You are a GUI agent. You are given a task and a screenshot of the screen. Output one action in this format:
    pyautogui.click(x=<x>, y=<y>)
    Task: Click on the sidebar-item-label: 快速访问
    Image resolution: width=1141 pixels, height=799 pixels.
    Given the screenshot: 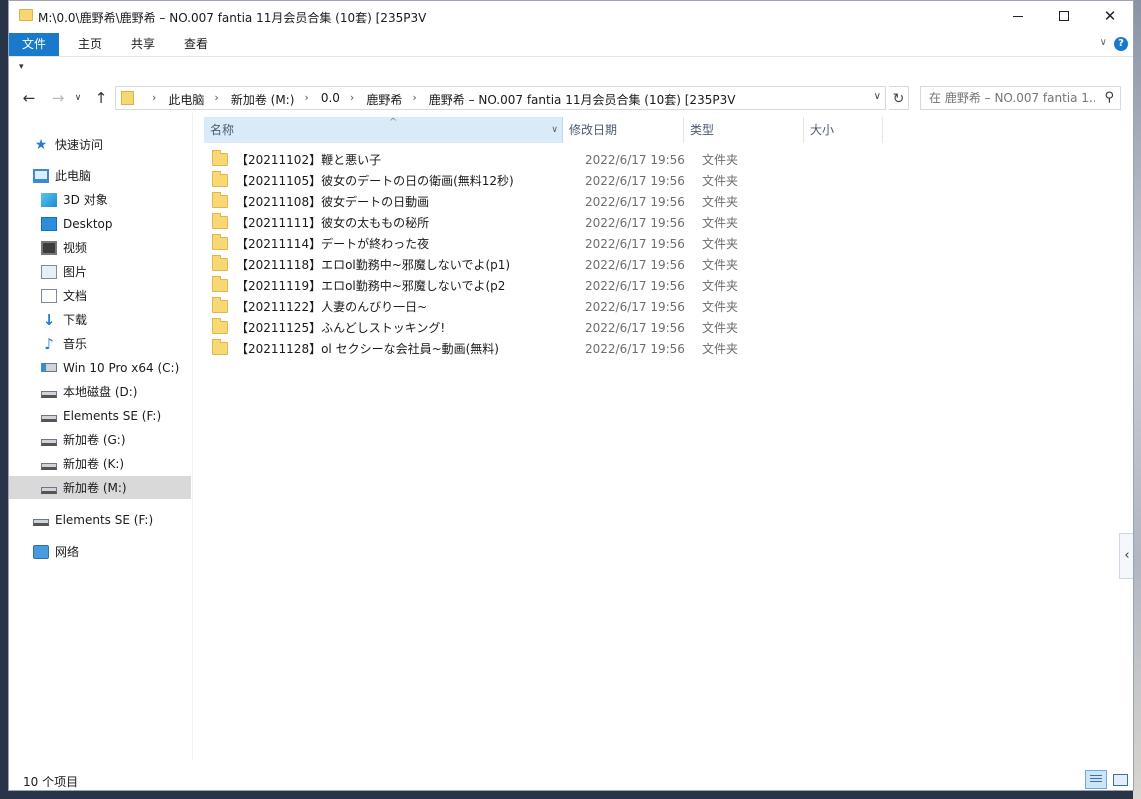 What is the action you would take?
    pyautogui.click(x=79, y=145)
    